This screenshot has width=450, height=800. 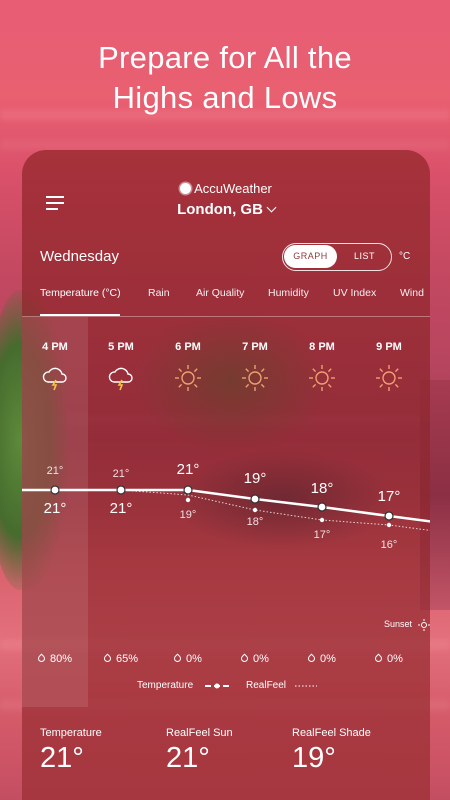 What do you see at coordinates (255, 478) in the screenshot?
I see `temperature-value: 19°` at bounding box center [255, 478].